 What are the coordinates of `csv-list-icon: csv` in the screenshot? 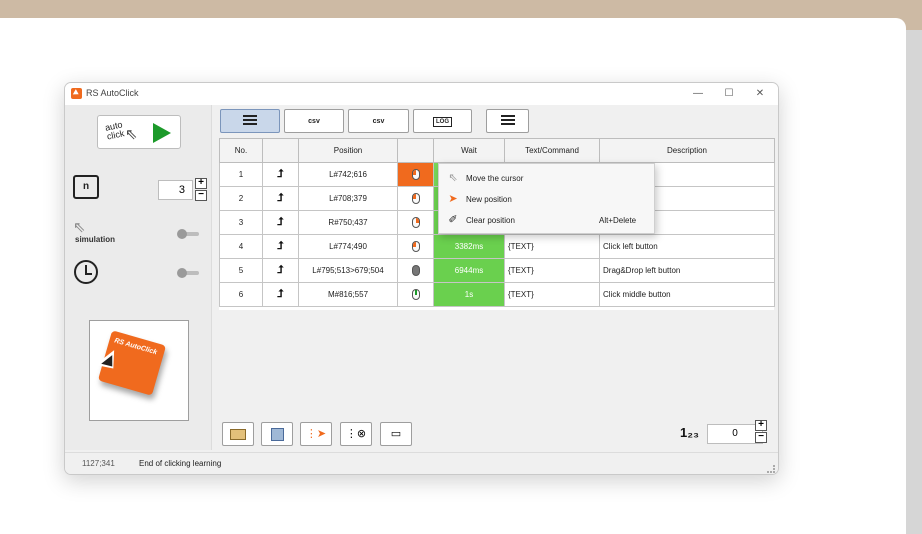 It's located at (378, 121).